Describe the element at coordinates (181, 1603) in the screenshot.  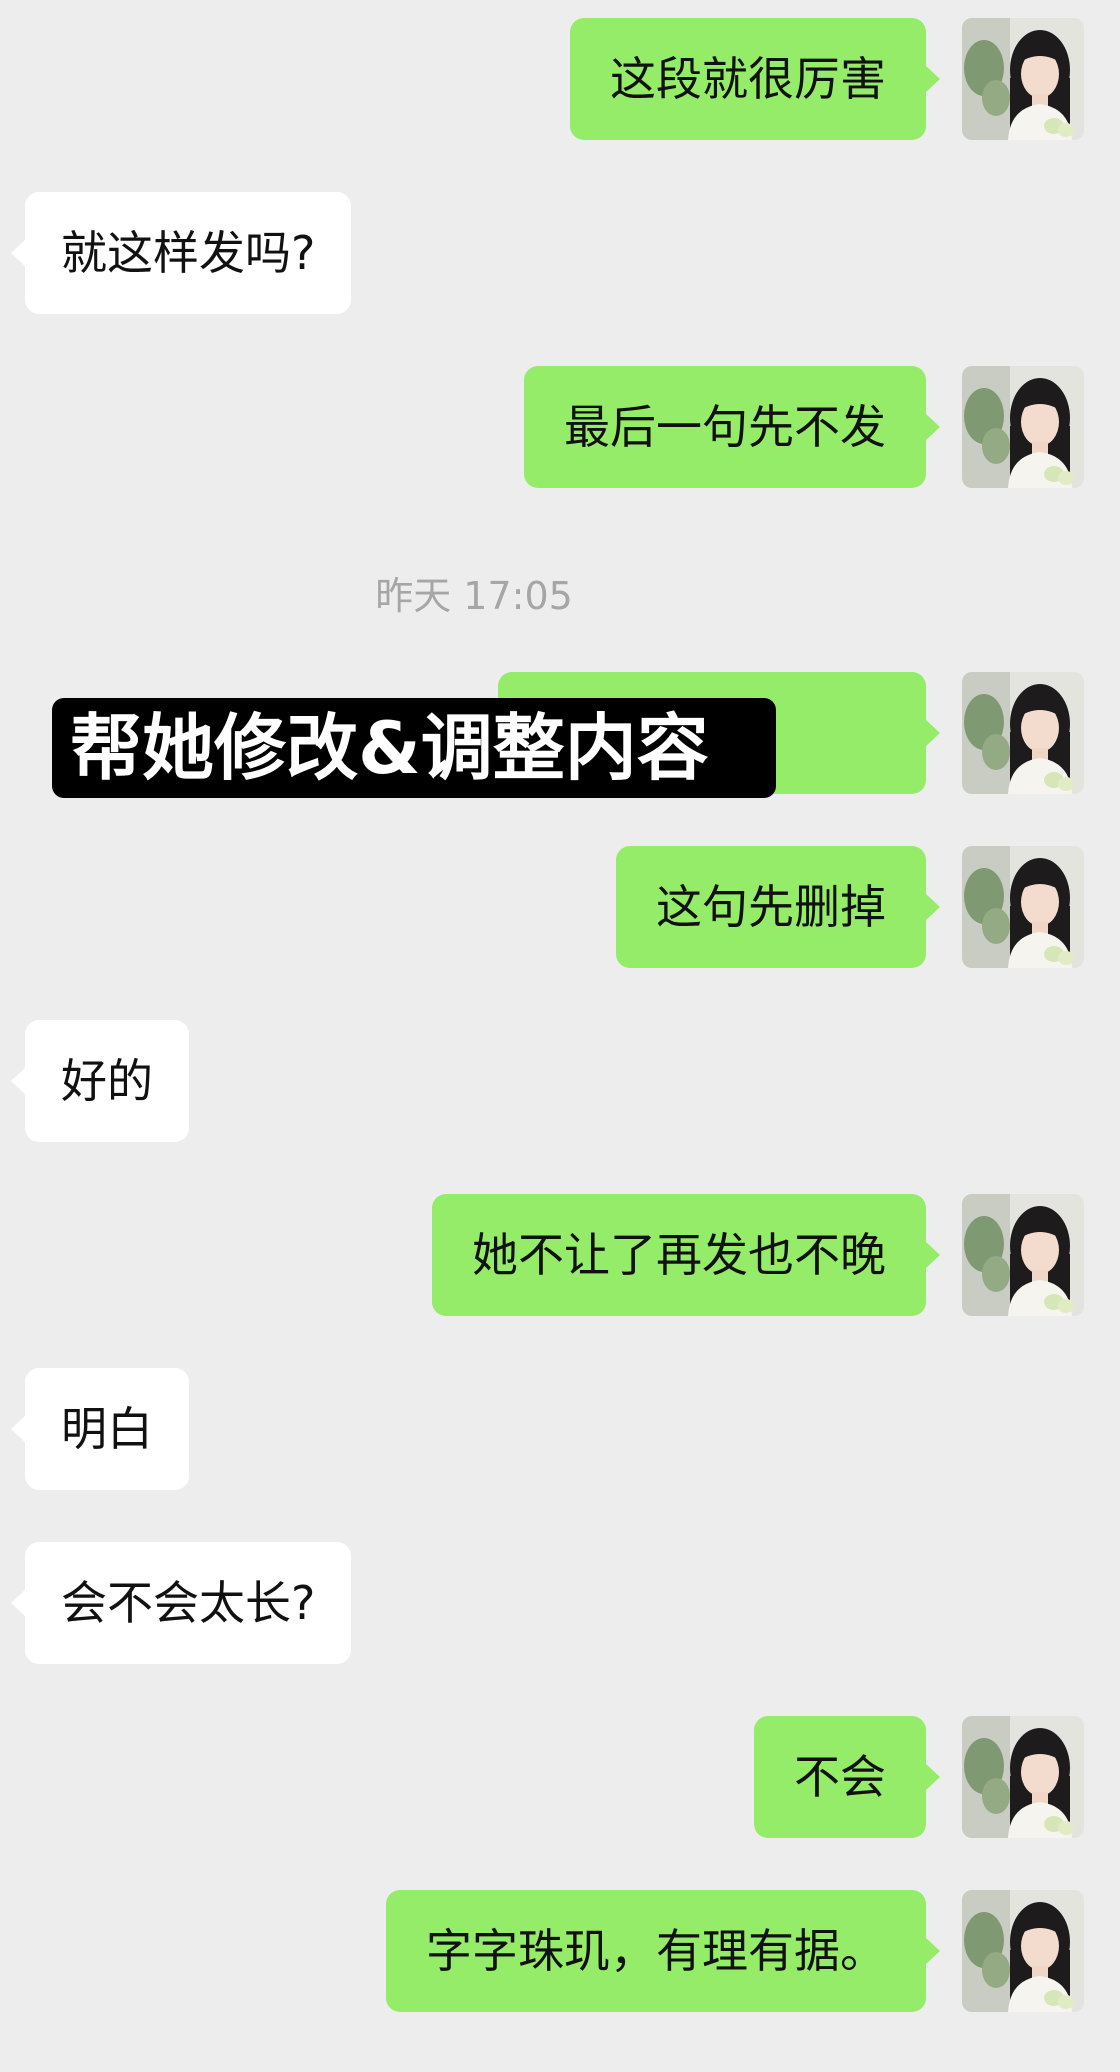
I see `received-message-bubble: 会不会太长?` at that location.